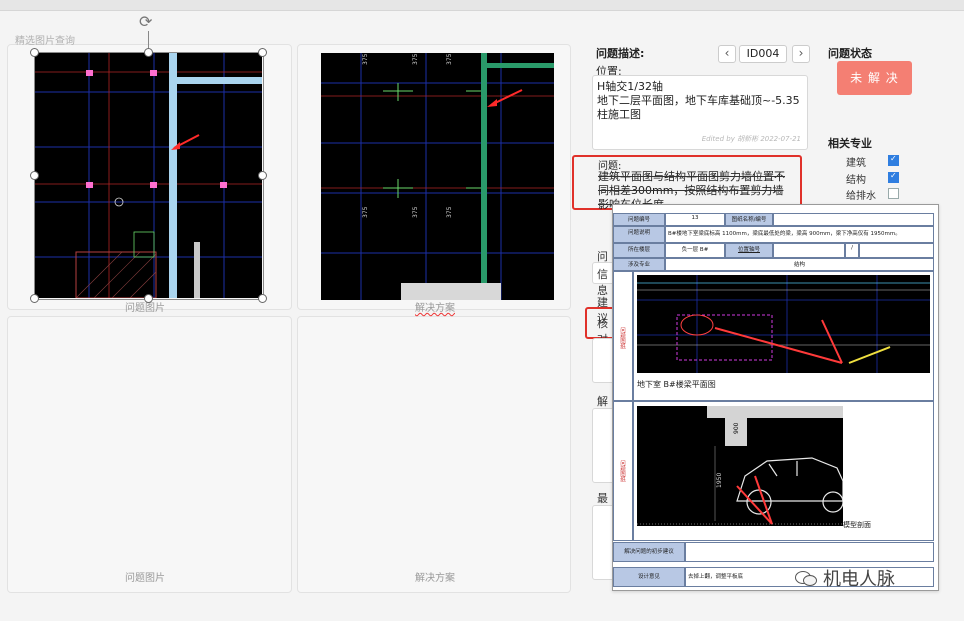 The height and width of the screenshot is (621, 964). Describe the element at coordinates (639, 250) in the screenshot. I see `doc-floor-label: 所在楼层` at that location.